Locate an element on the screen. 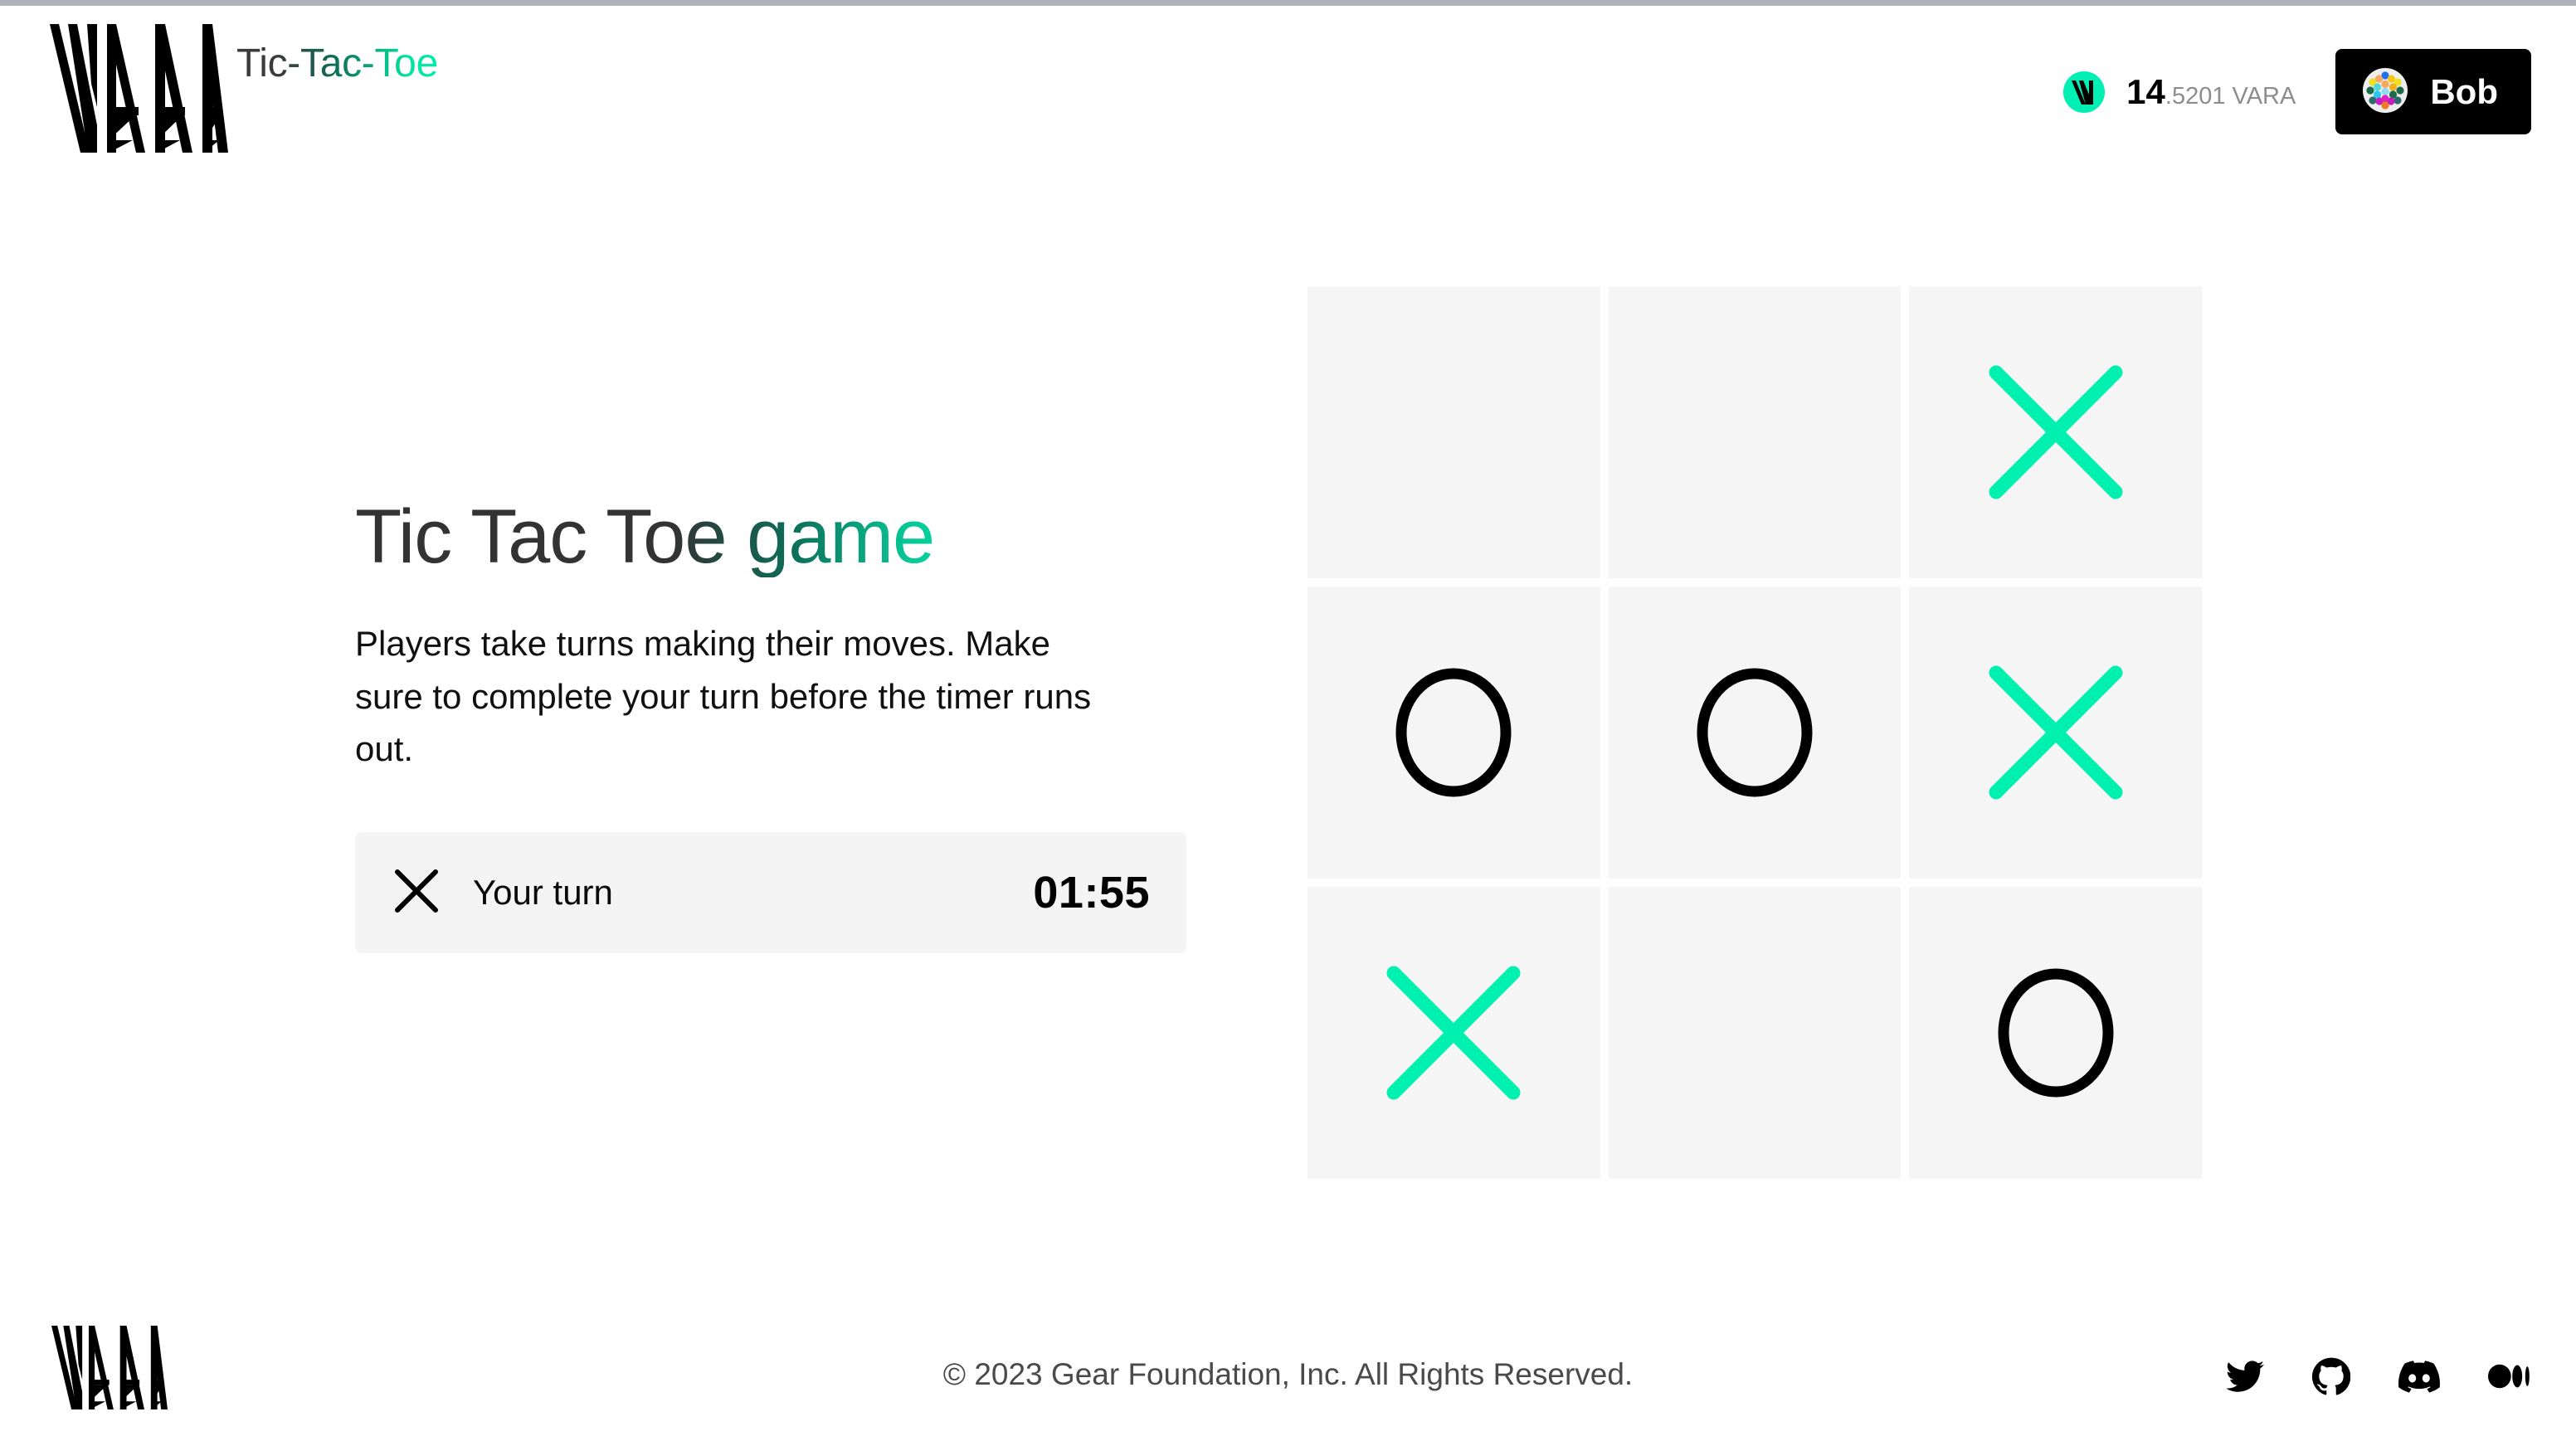 This screenshot has height=1441, width=2576. balance-integer: 14 is located at coordinates (2145, 91).